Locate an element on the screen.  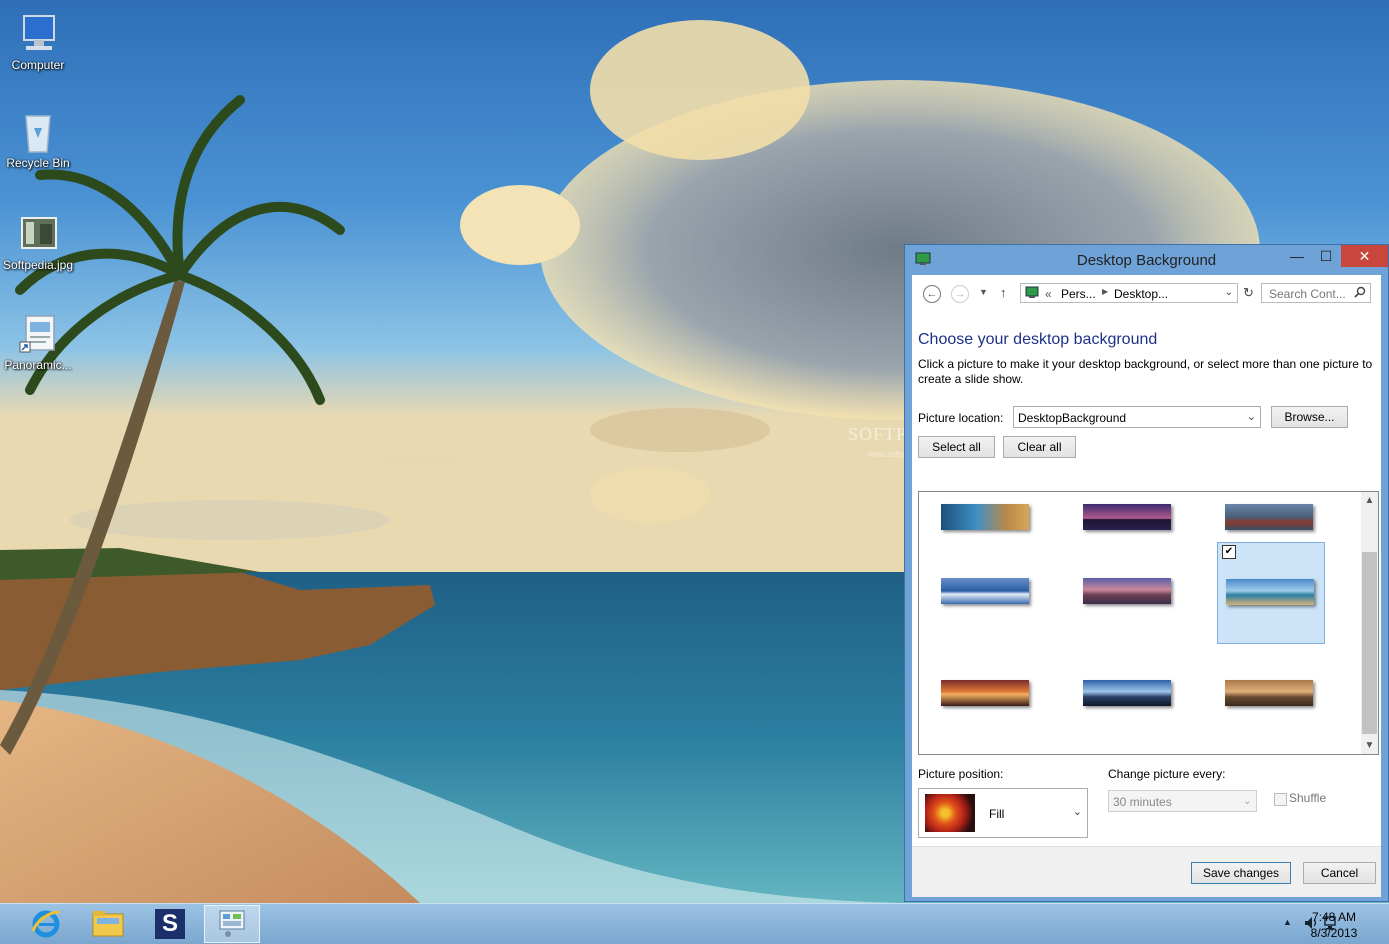
desktop-icon-label: Softpedia.jpg is located at coordinates (38, 265).